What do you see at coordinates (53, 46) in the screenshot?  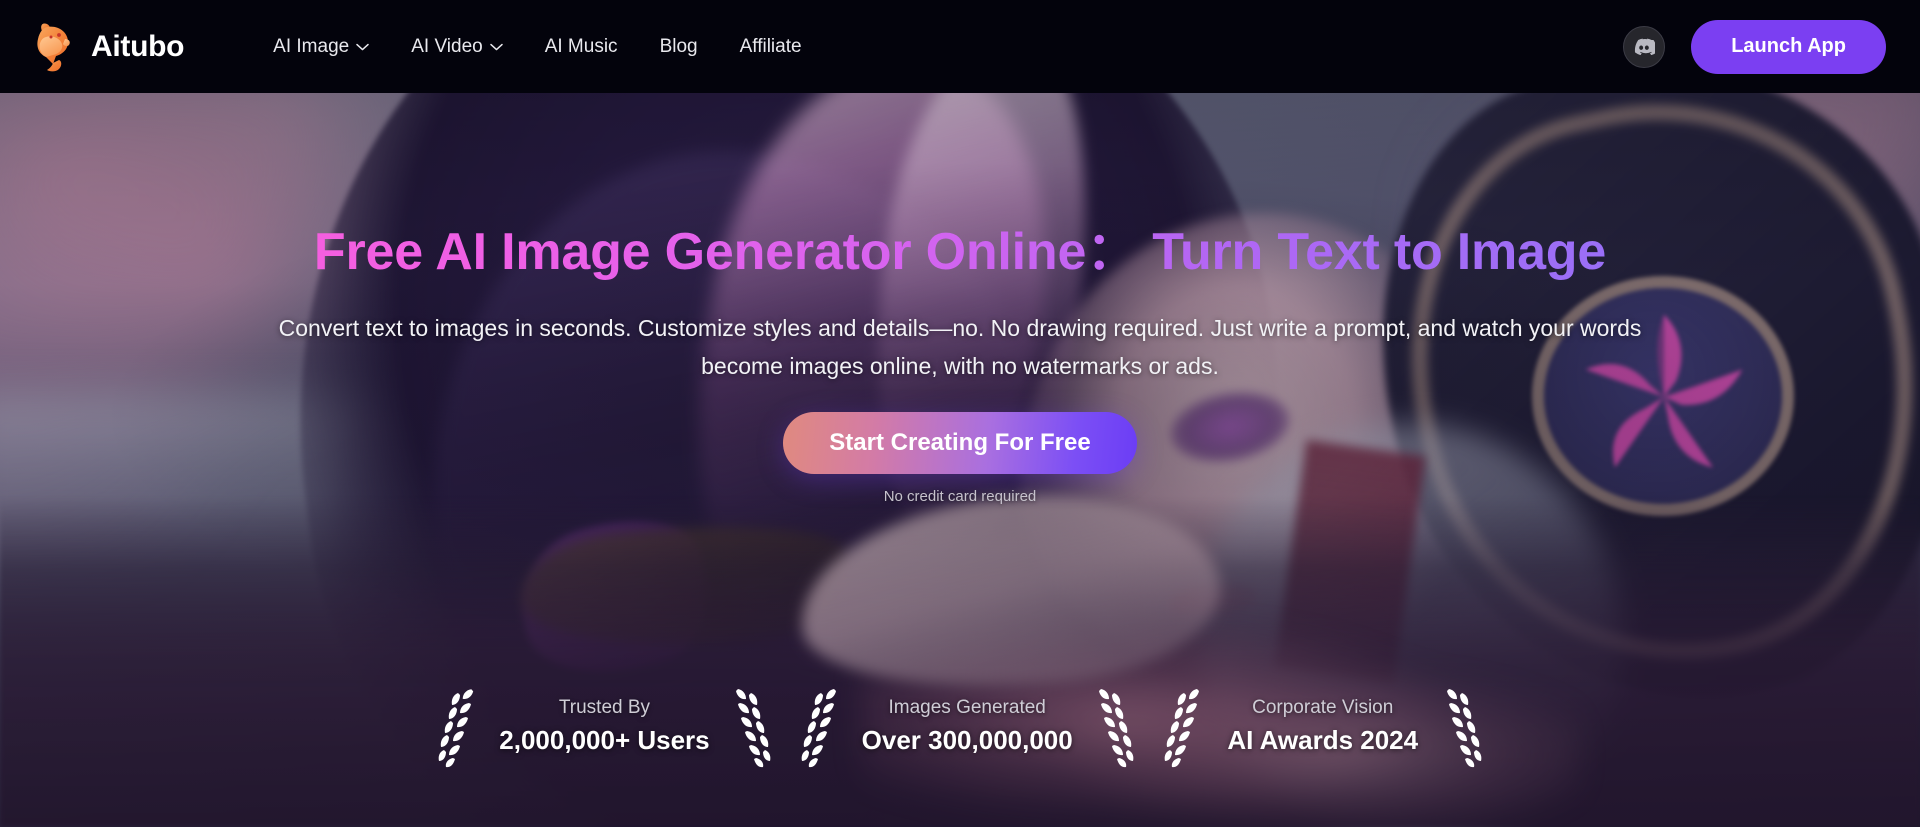 I see `capybara-logo-icon` at bounding box center [53, 46].